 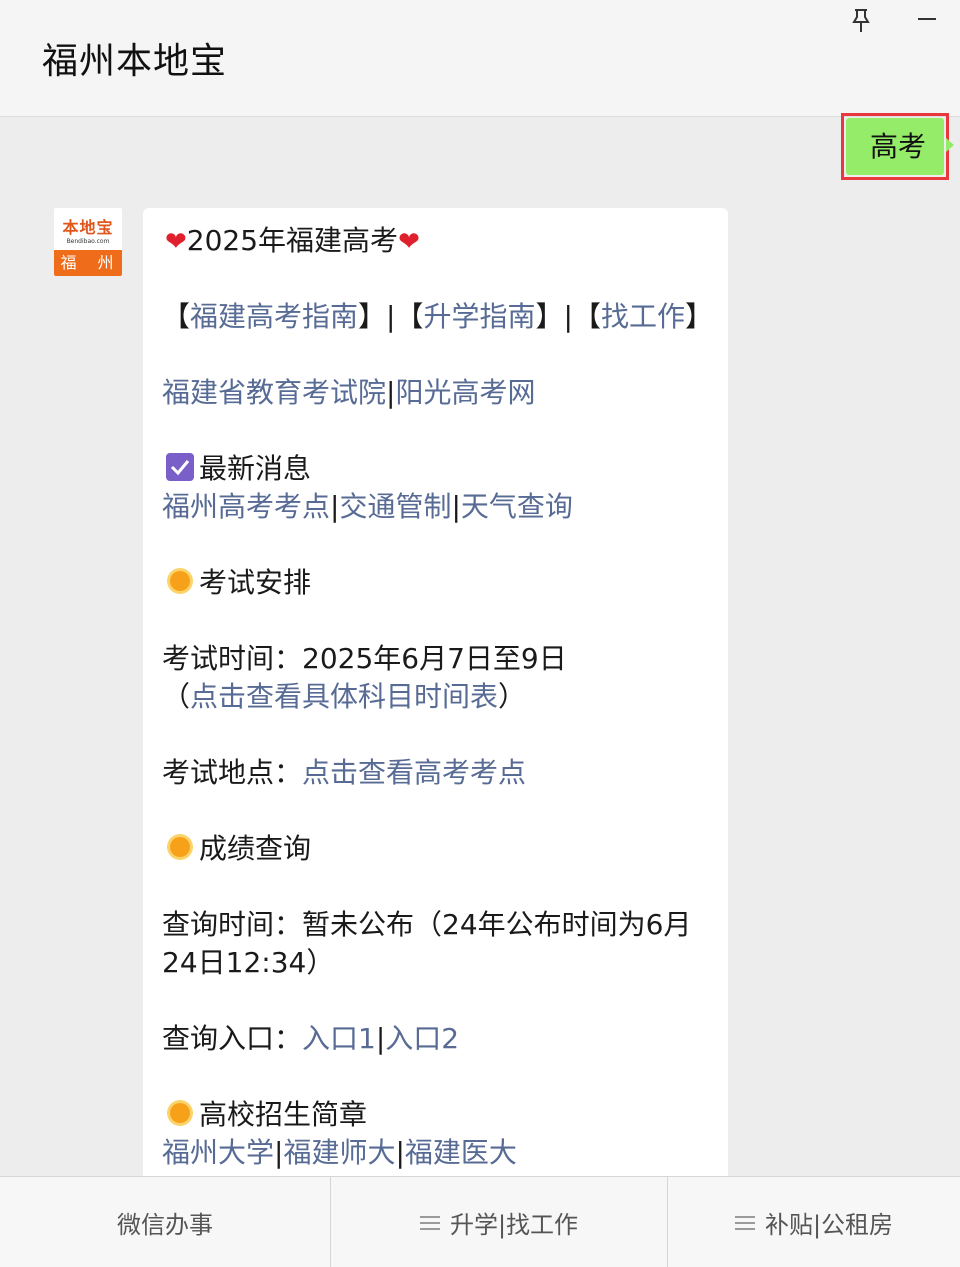 What do you see at coordinates (180, 467) in the screenshot?
I see `checkbox-icon` at bounding box center [180, 467].